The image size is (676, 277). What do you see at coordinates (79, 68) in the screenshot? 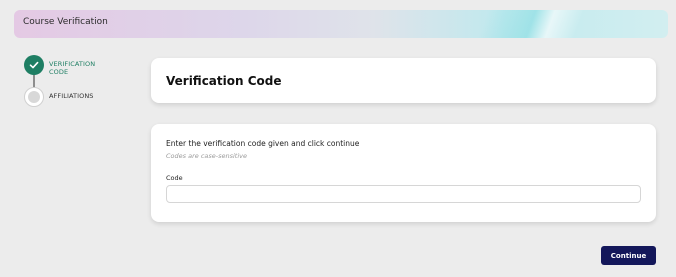
I see `step-verification-code-label: VERIFICATION CODE` at bounding box center [79, 68].